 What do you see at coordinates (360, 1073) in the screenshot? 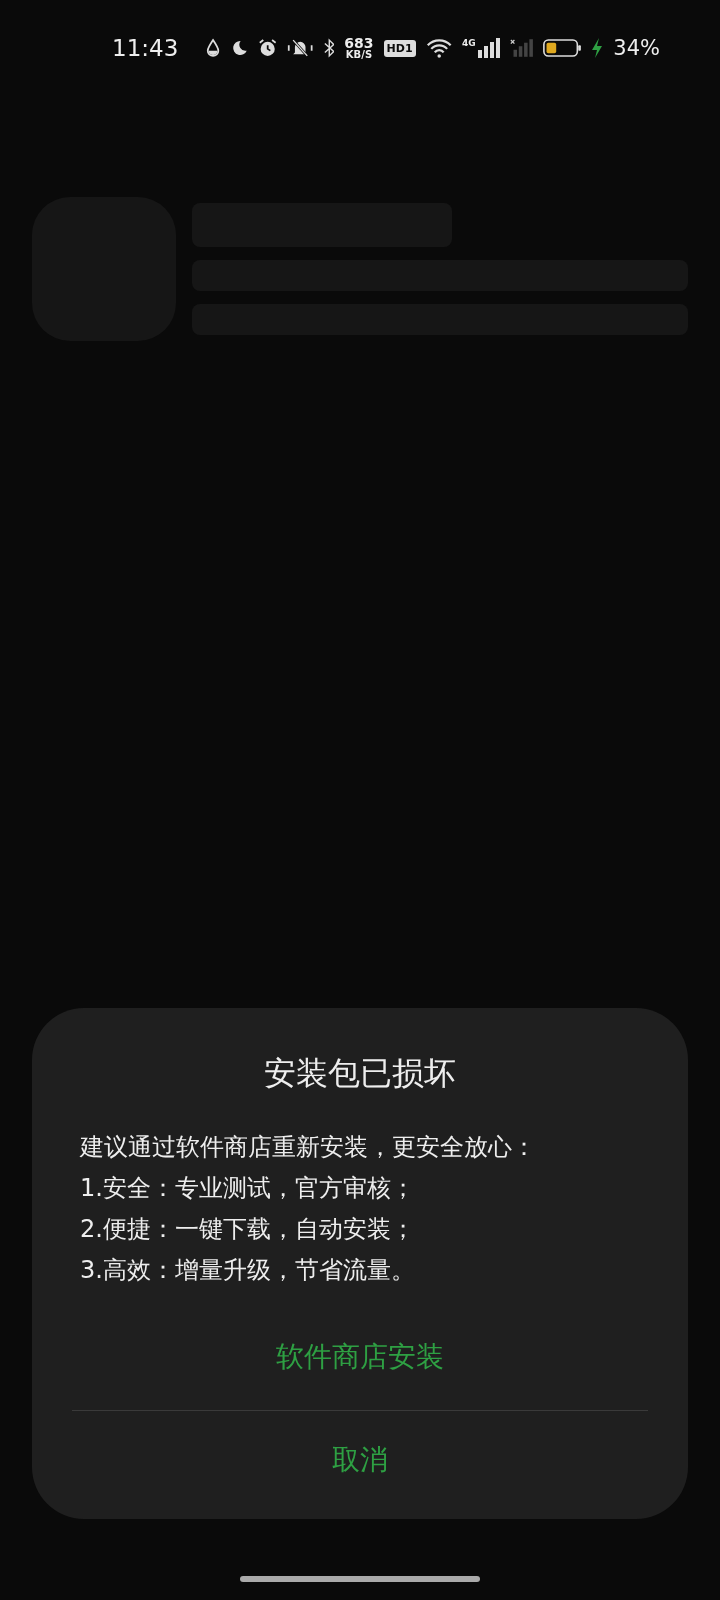
I see `dialog-title: 安装包已损坏` at bounding box center [360, 1073].